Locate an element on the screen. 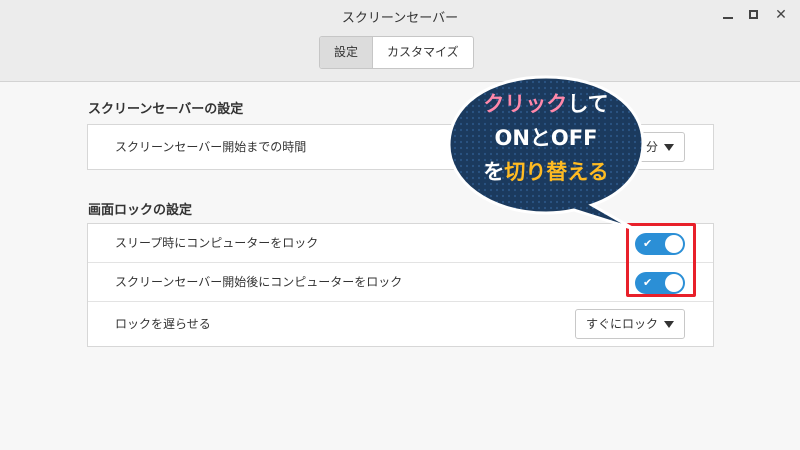  tab-settings: 設定 is located at coordinates (347, 52).